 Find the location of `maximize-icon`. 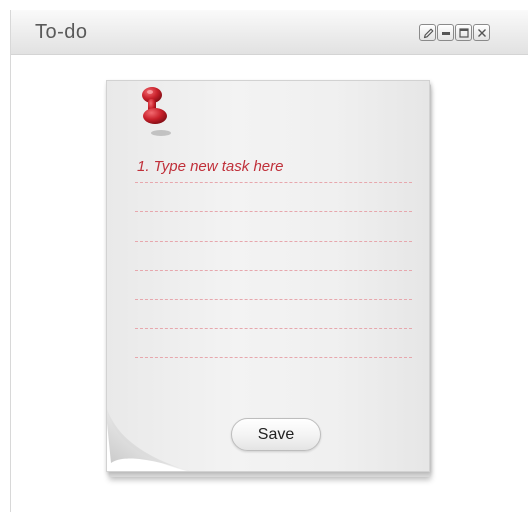

maximize-icon is located at coordinates (464, 33).